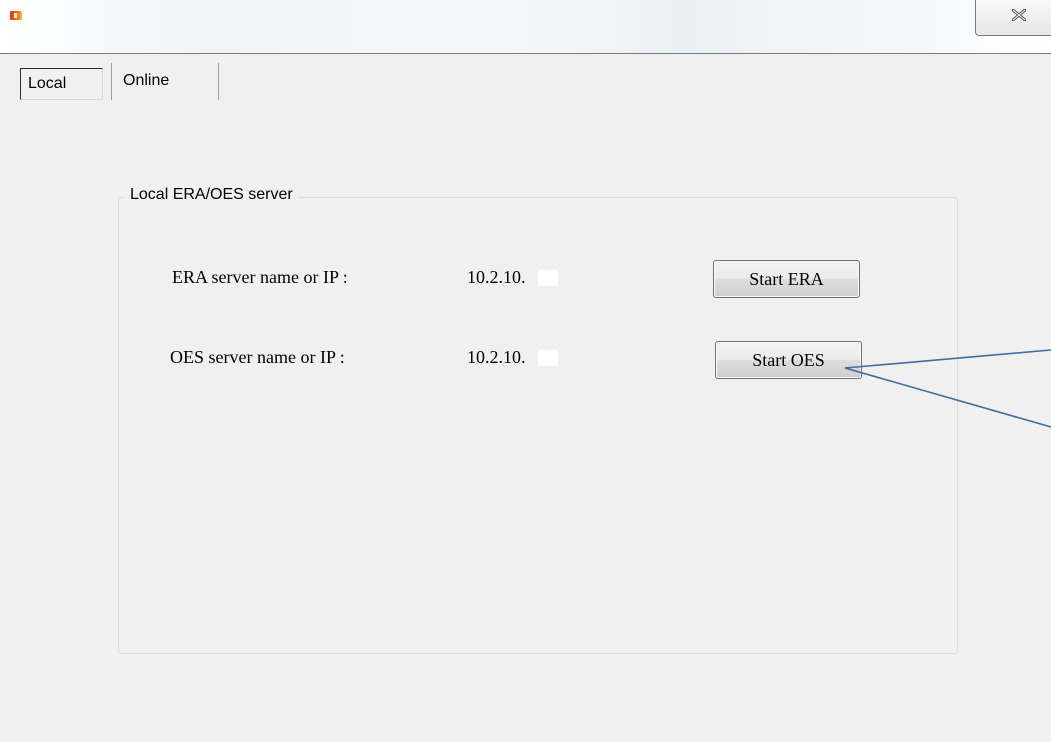 Image resolution: width=1051 pixels, height=742 pixels. What do you see at coordinates (947, 359) in the screenshot?
I see `annotation-line-upper` at bounding box center [947, 359].